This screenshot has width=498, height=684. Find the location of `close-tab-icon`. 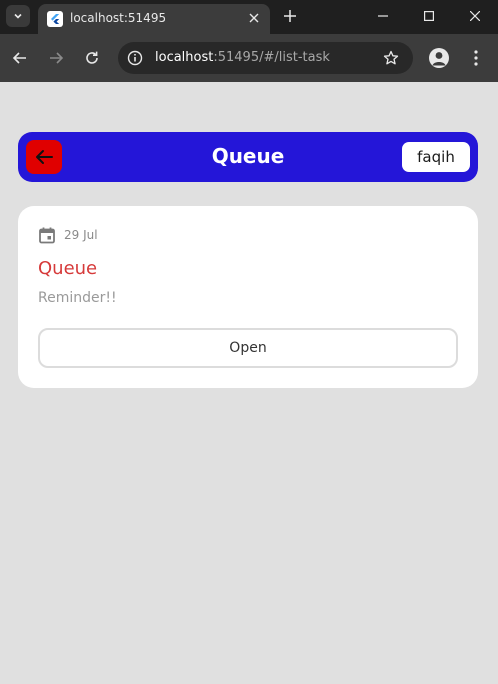

close-tab-icon is located at coordinates (254, 18).